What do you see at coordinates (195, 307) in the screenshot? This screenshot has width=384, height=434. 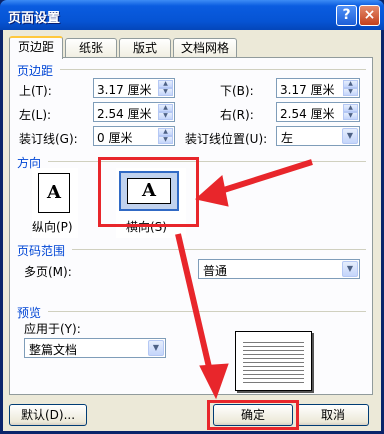 I see `arrow-to-ok` at bounding box center [195, 307].